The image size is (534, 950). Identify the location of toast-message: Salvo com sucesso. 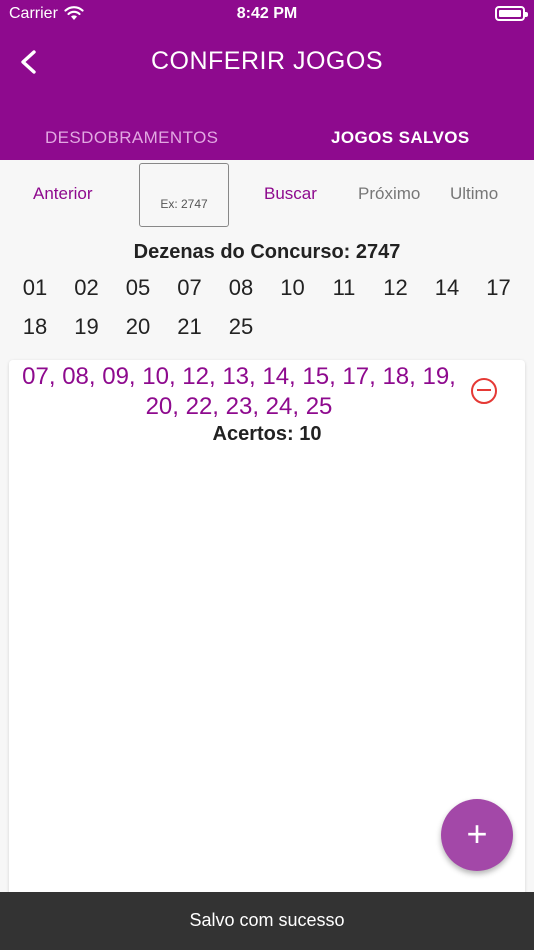
(267, 921).